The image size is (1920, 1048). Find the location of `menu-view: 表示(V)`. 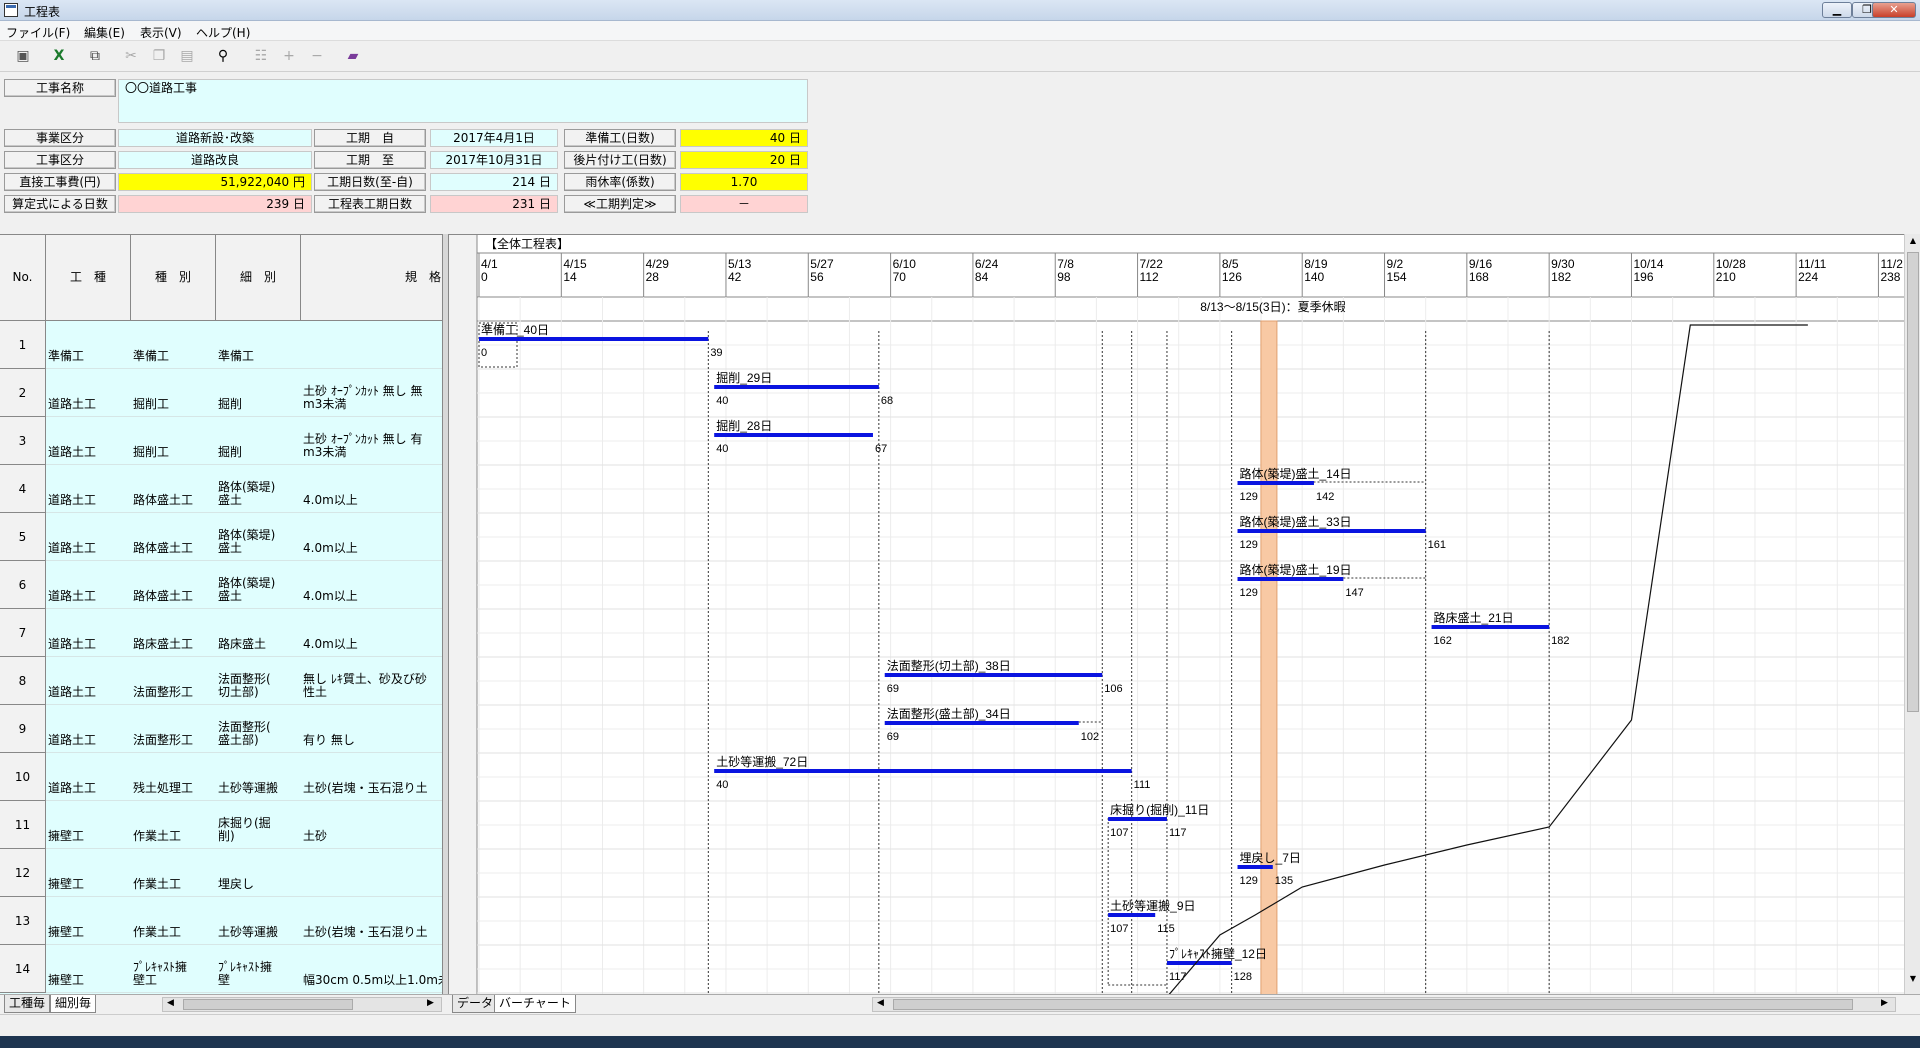

menu-view: 表示(V) is located at coordinates (161, 32).